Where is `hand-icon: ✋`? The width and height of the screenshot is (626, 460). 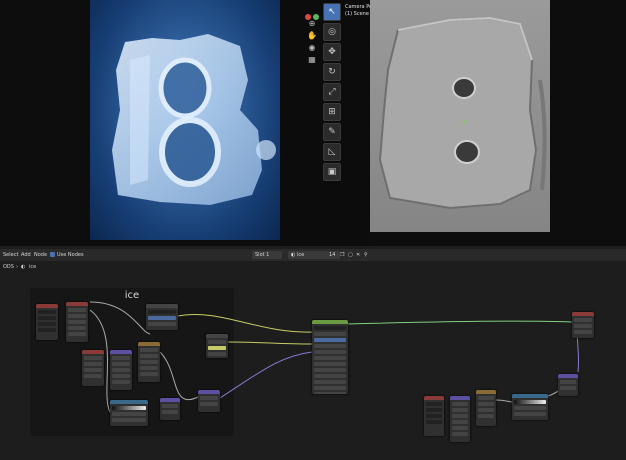 hand-icon: ✋ is located at coordinates (312, 37).